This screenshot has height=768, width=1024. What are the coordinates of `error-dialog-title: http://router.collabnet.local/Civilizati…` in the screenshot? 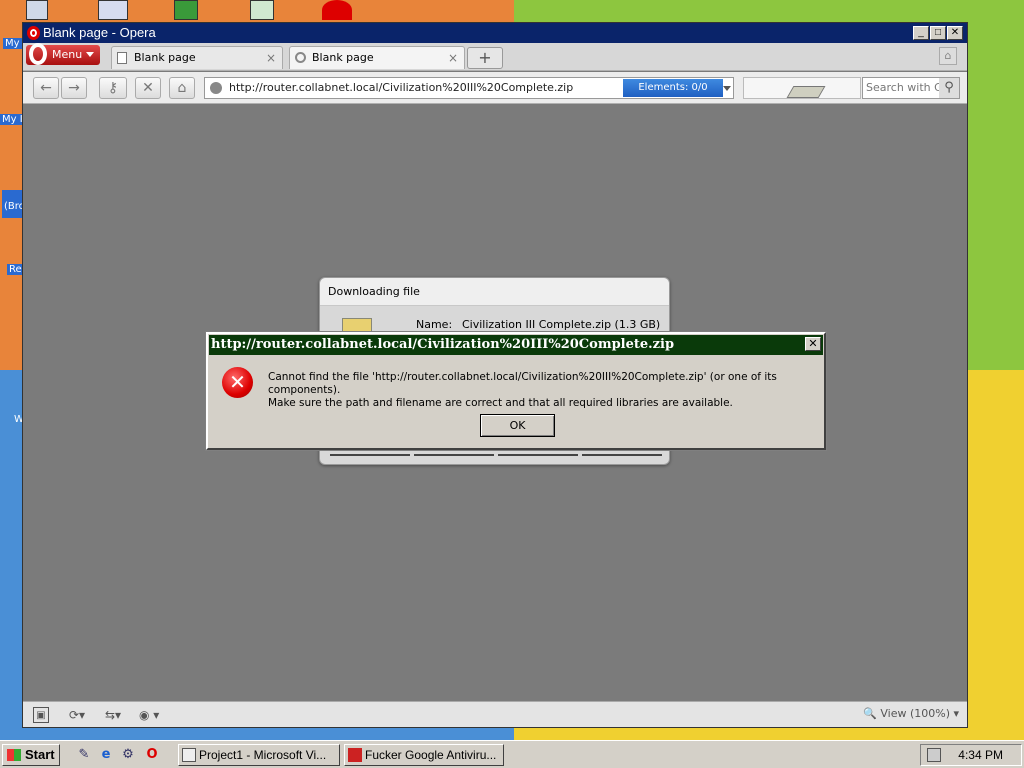 It's located at (516, 345).